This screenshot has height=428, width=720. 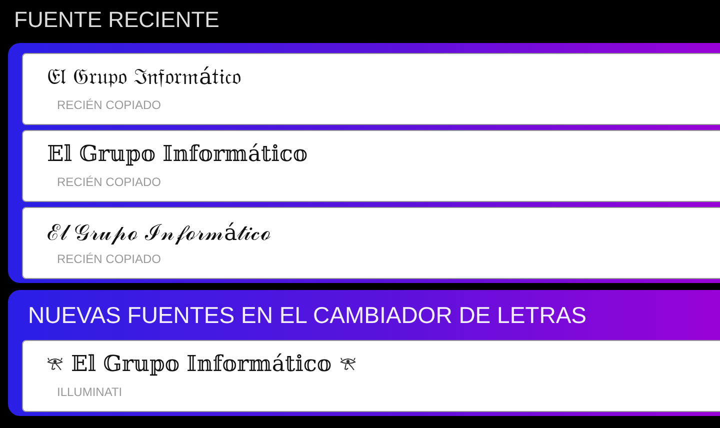 I want to click on section-title: FUENTE RECIENTE, so click(x=116, y=20).